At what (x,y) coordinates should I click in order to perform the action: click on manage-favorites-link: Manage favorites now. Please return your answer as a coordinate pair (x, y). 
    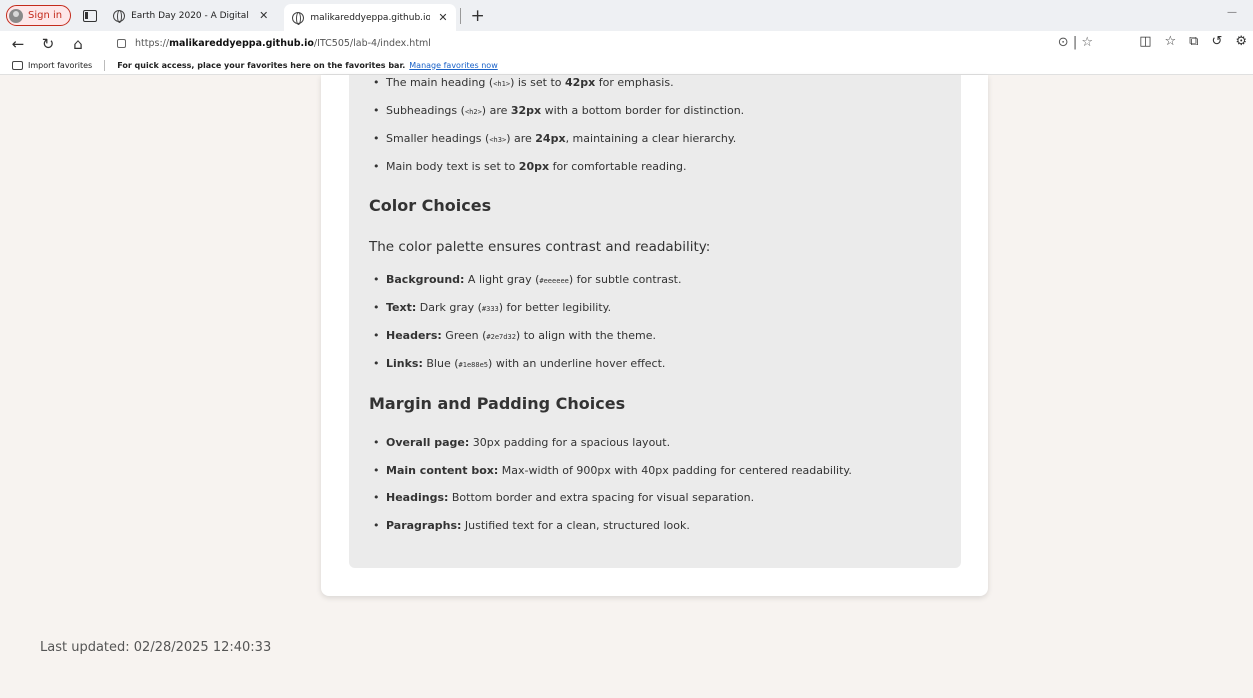
    Looking at the image, I should click on (453, 65).